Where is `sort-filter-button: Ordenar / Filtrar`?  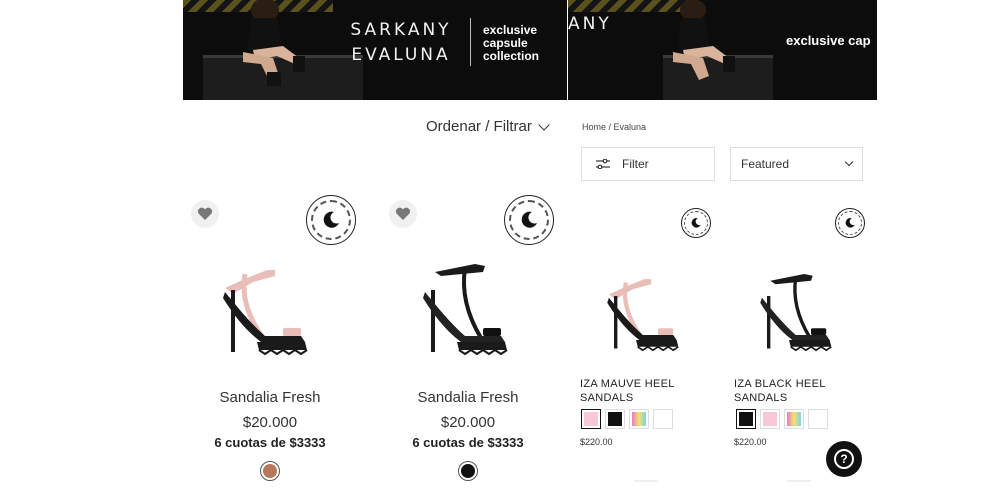 sort-filter-button: Ordenar / Filtrar is located at coordinates (488, 126).